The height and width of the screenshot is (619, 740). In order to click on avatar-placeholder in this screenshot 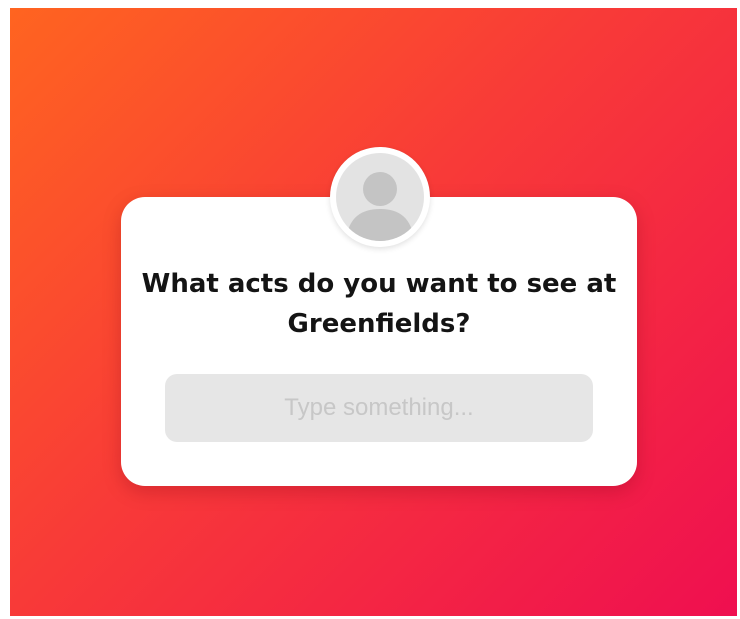, I will do `click(380, 197)`.